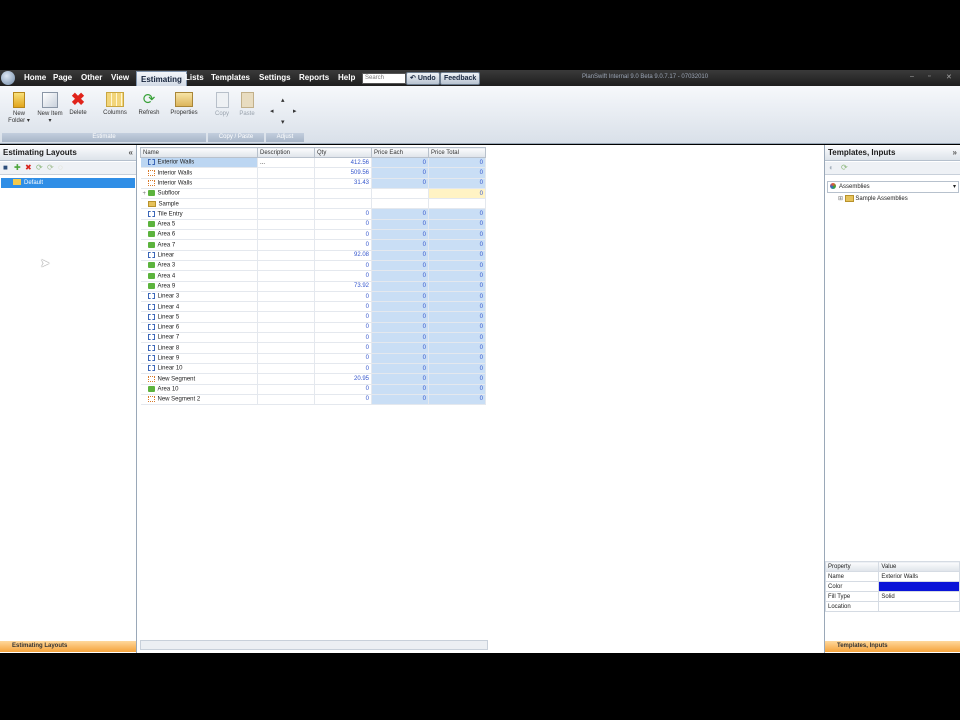 This screenshot has width=960, height=720. Describe the element at coordinates (844, 168) in the screenshot. I see `template-refresh-icon: ⟳` at that location.